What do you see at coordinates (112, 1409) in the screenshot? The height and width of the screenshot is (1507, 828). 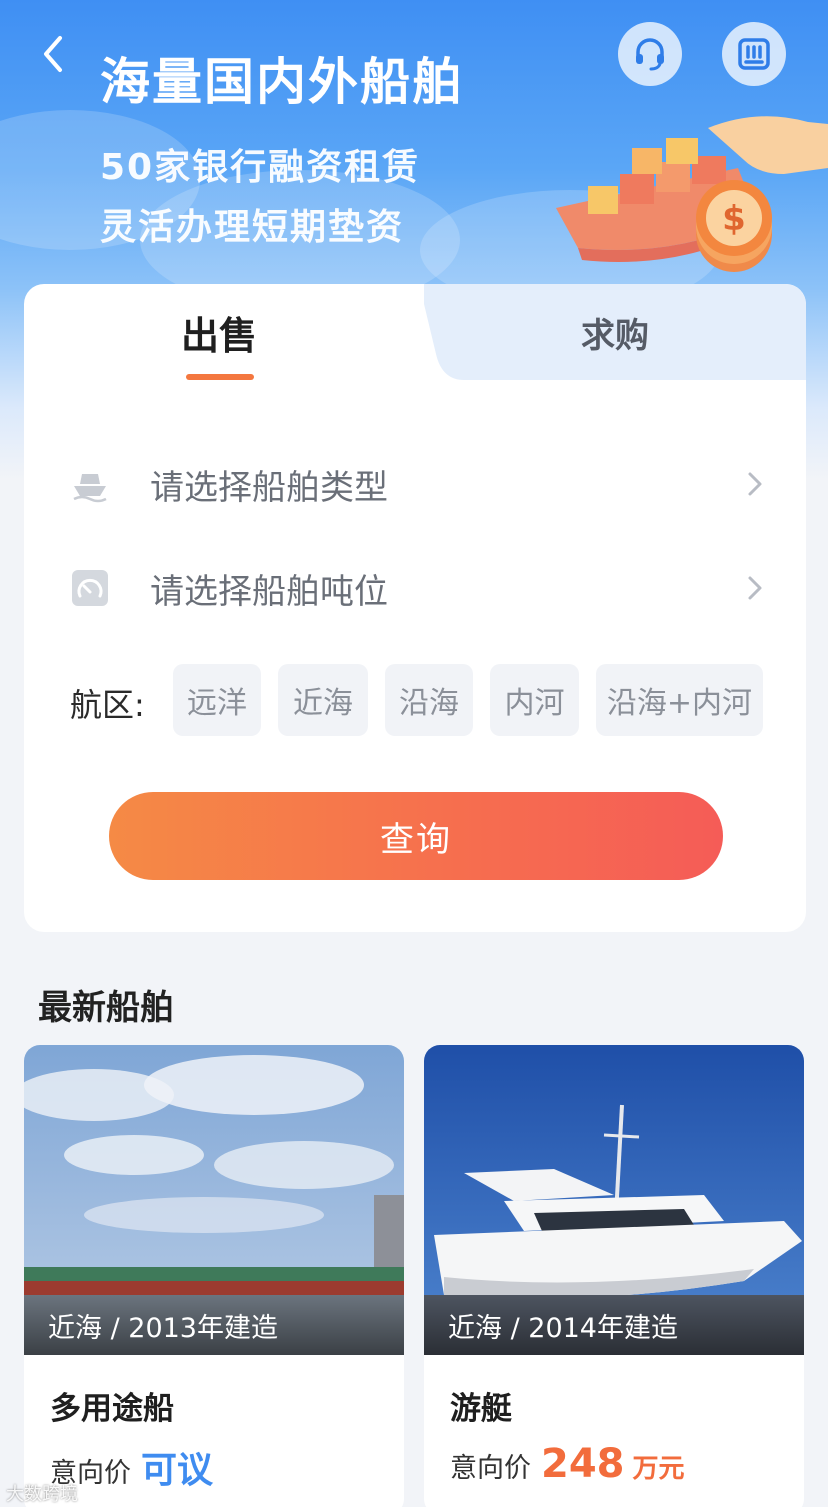 I see `ship-name: 多用途船` at bounding box center [112, 1409].